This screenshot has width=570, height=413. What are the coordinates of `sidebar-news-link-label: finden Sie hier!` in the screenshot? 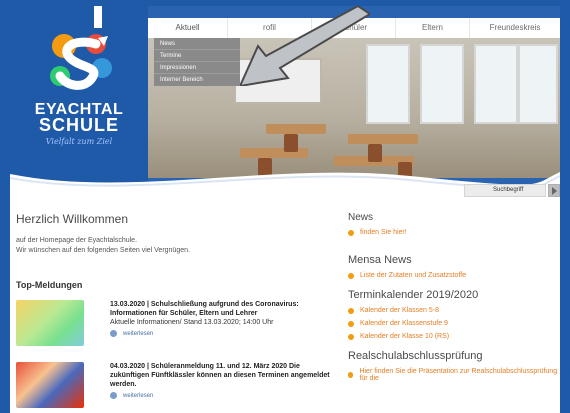 It's located at (383, 232).